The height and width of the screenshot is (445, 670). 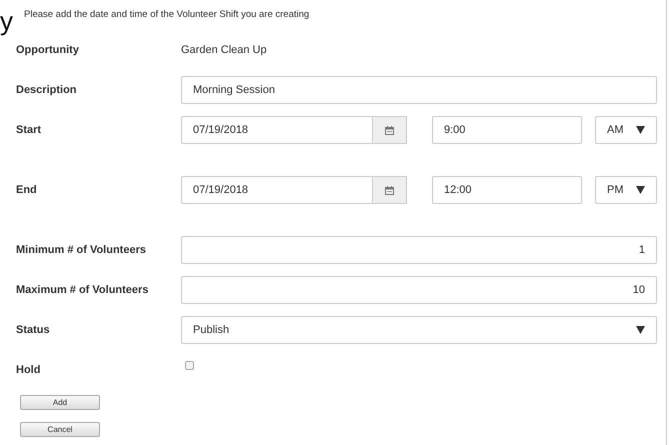 What do you see at coordinates (419, 250) in the screenshot?
I see `volunteer-count-field: 1` at bounding box center [419, 250].